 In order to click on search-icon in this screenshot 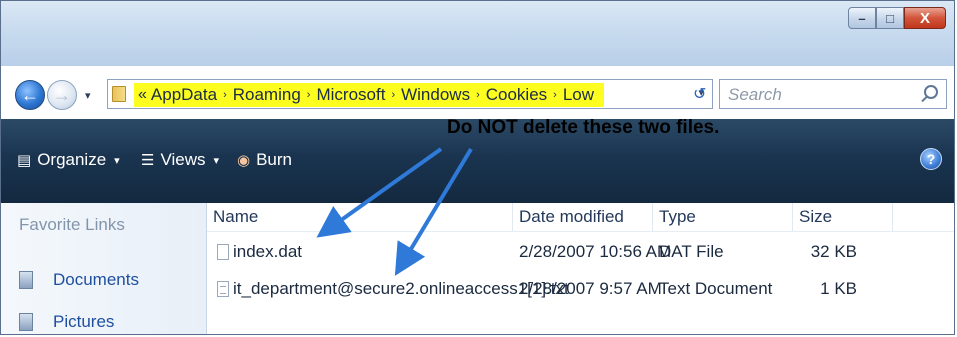, I will do `click(931, 92)`.